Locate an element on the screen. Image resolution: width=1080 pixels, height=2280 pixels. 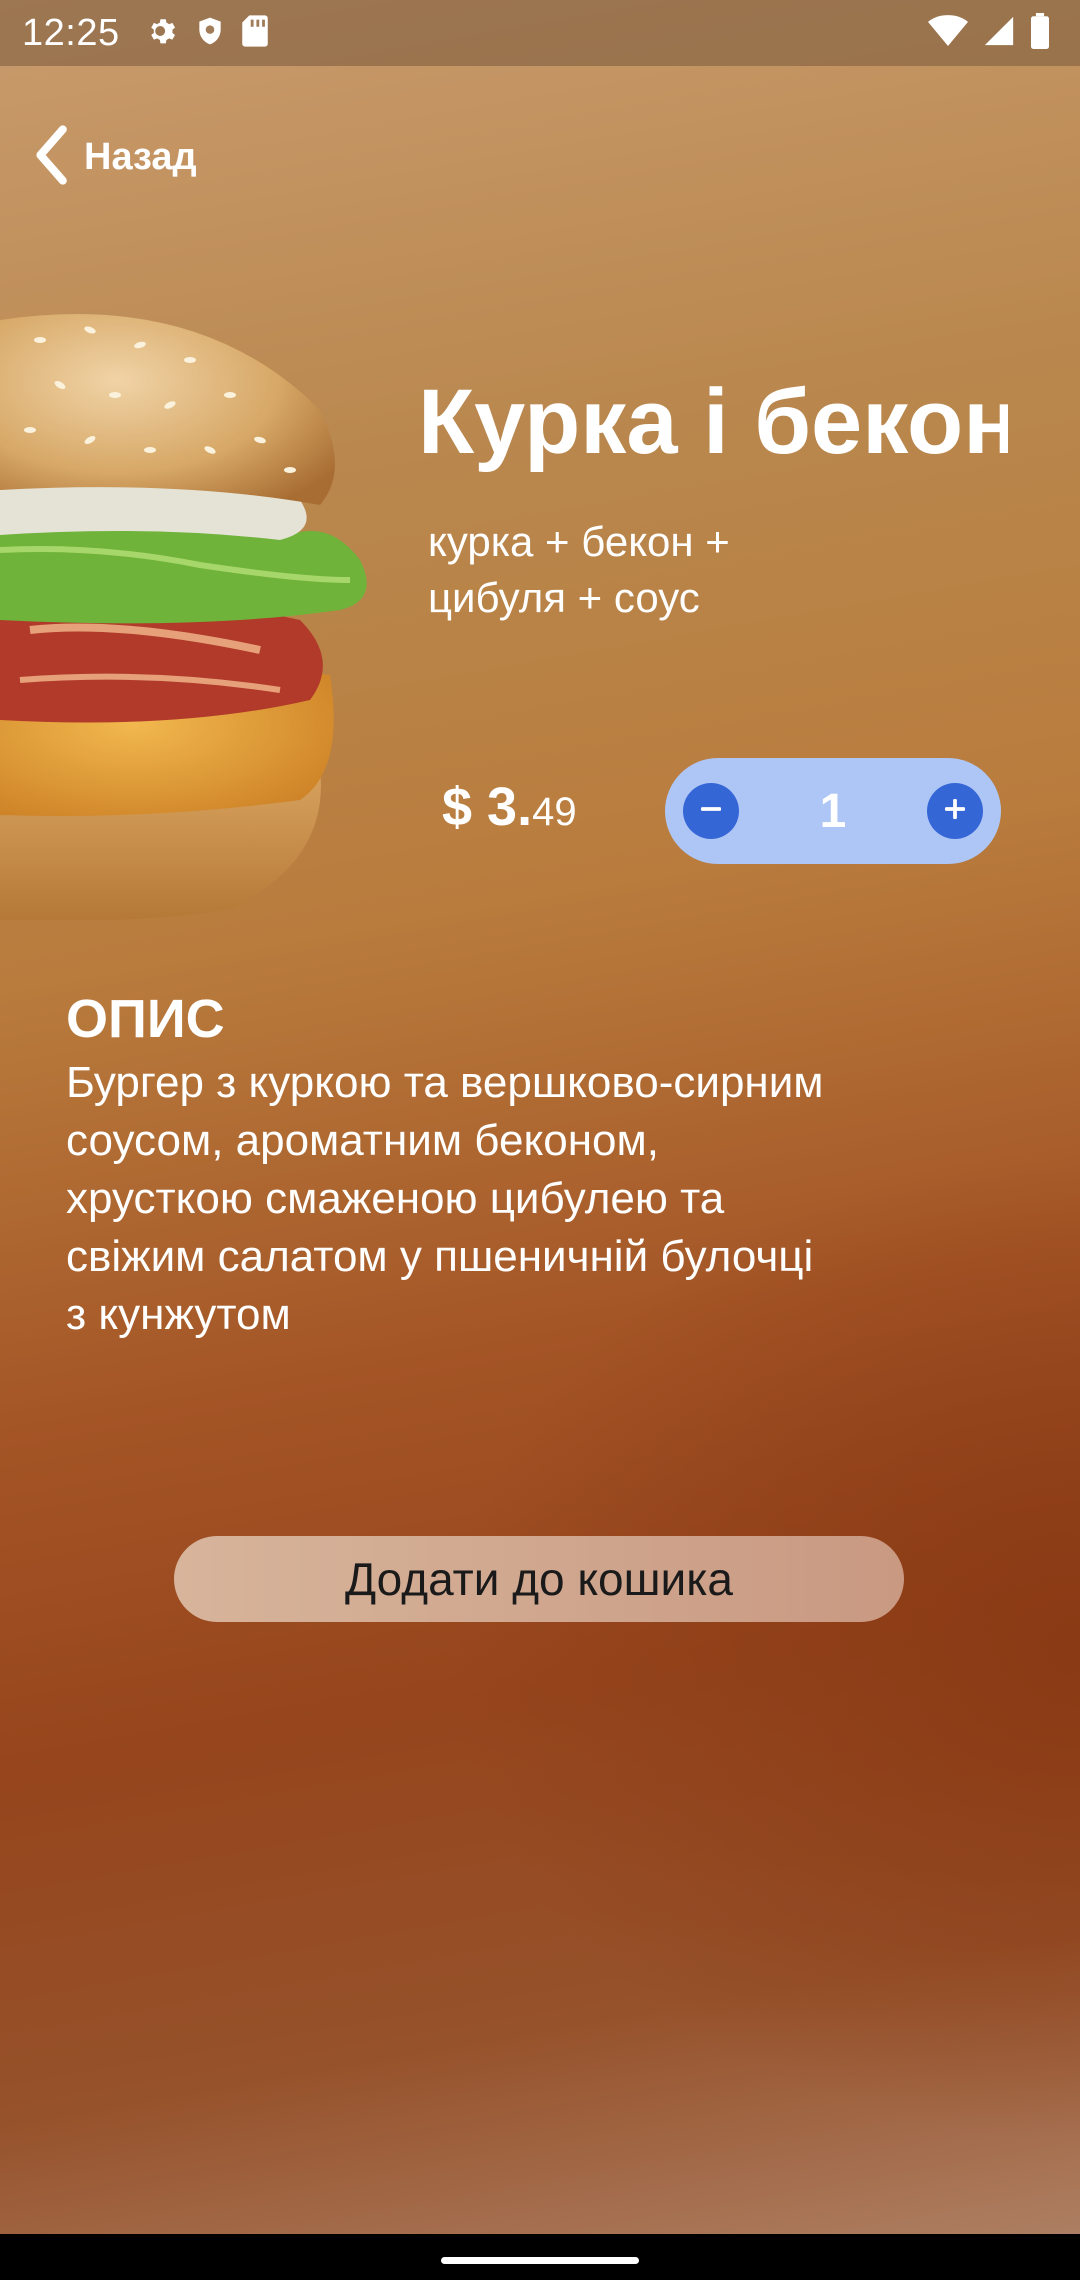
cellular-signal-icon is located at coordinates (999, 33).